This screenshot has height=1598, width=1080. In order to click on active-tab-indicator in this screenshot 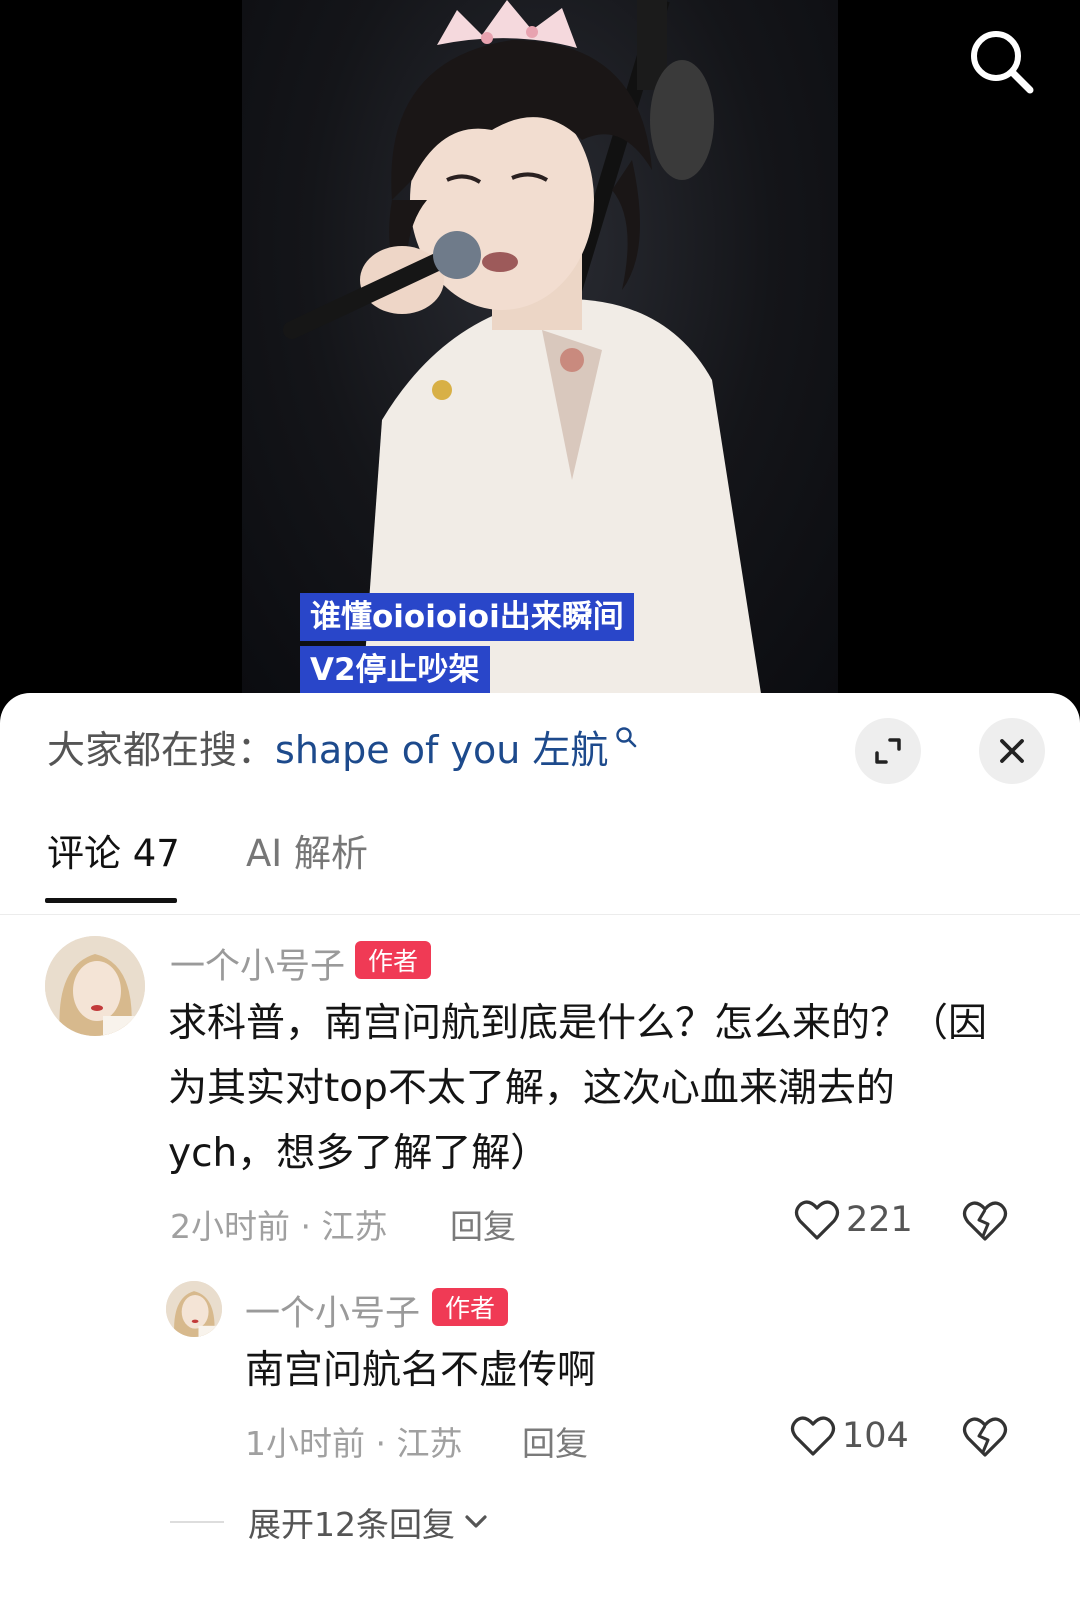, I will do `click(111, 900)`.